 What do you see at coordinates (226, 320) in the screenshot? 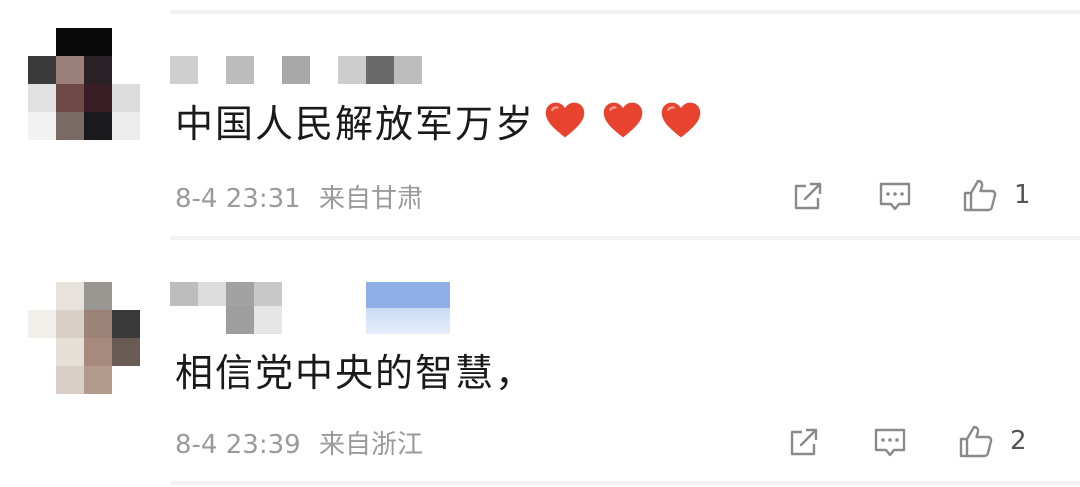
I see `username-blurred-lower` at bounding box center [226, 320].